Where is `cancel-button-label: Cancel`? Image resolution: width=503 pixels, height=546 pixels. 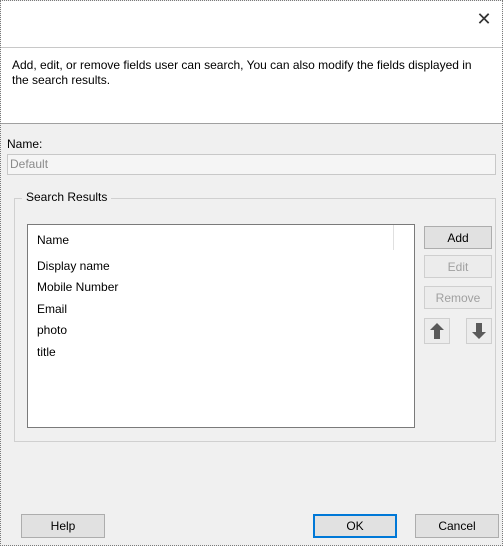
cancel-button-label: Cancel is located at coordinates (457, 526).